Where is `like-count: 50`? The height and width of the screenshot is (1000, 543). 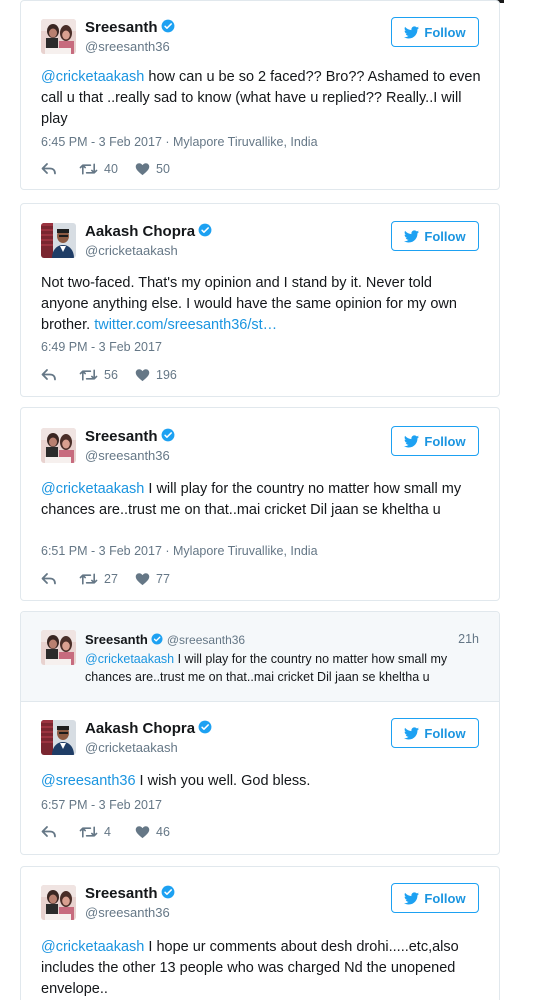 like-count: 50 is located at coordinates (163, 169).